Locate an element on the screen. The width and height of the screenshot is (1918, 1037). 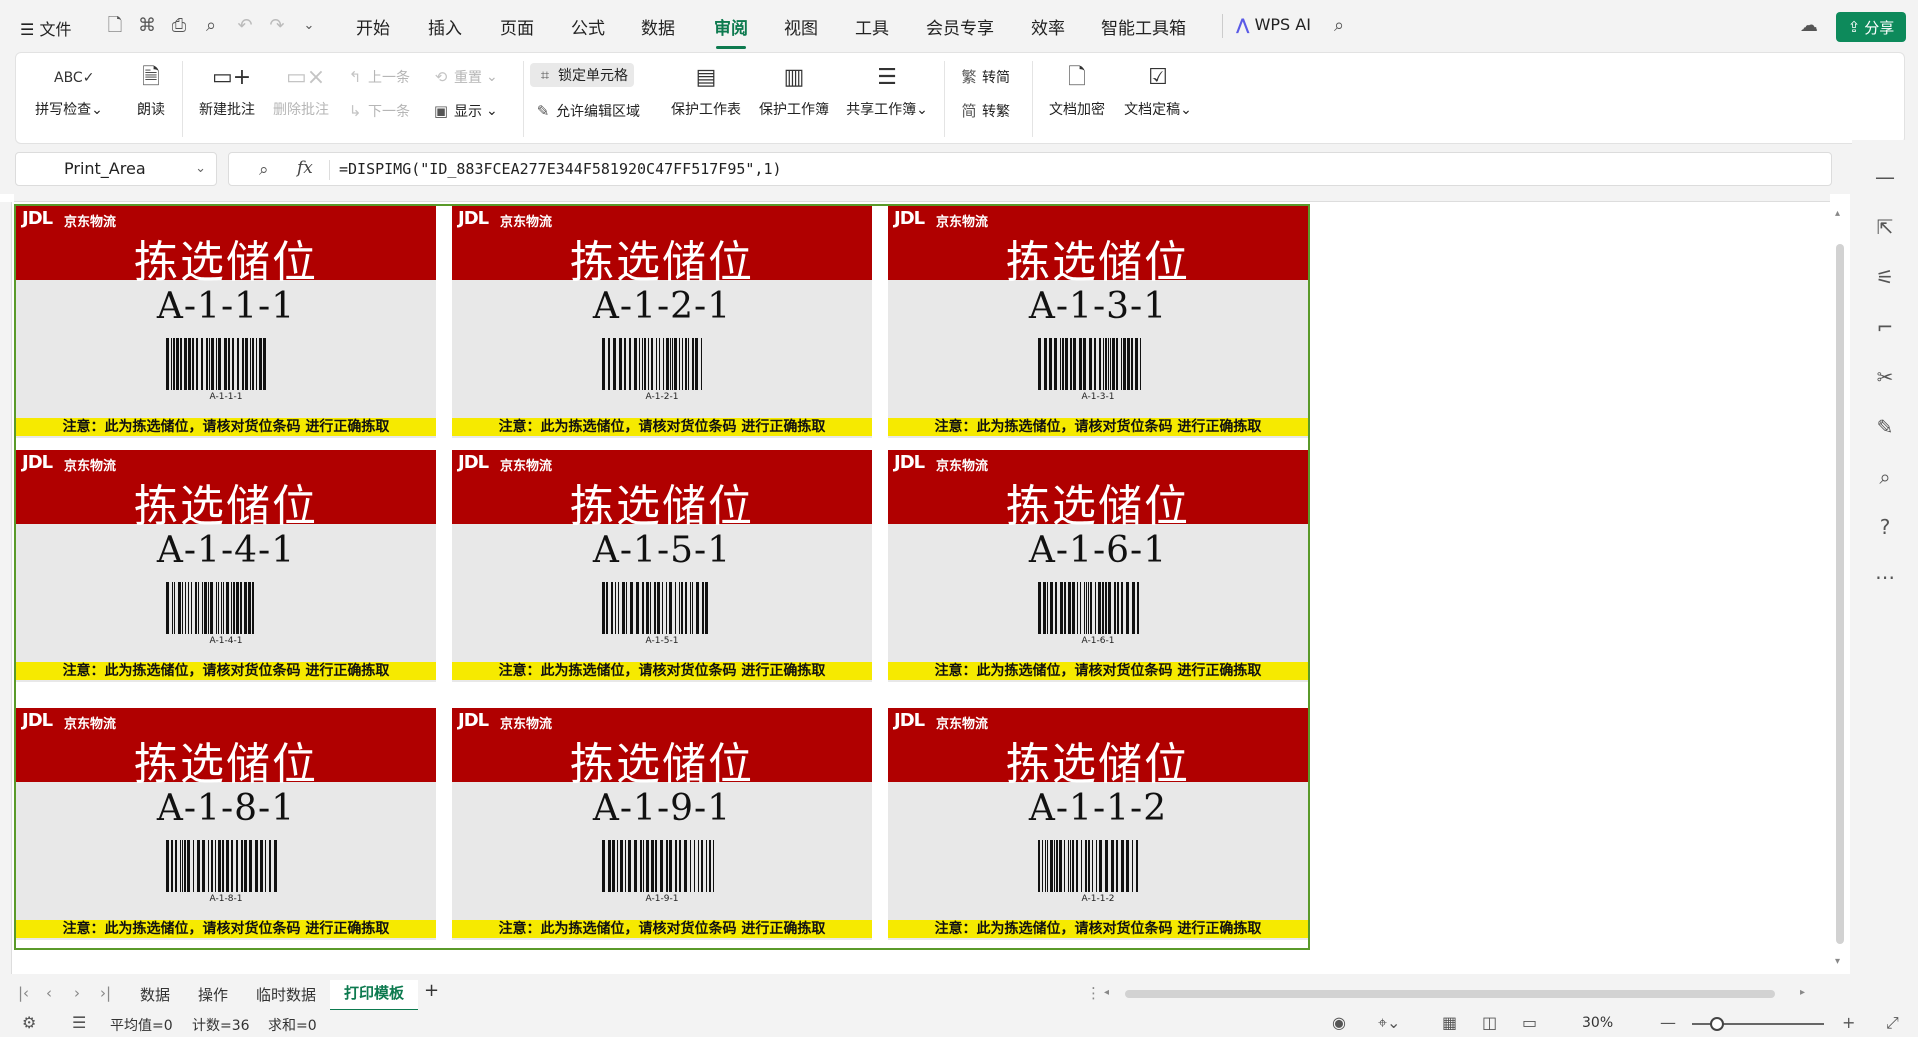
select-icon: ⇱ is located at coordinates (1885, 227).